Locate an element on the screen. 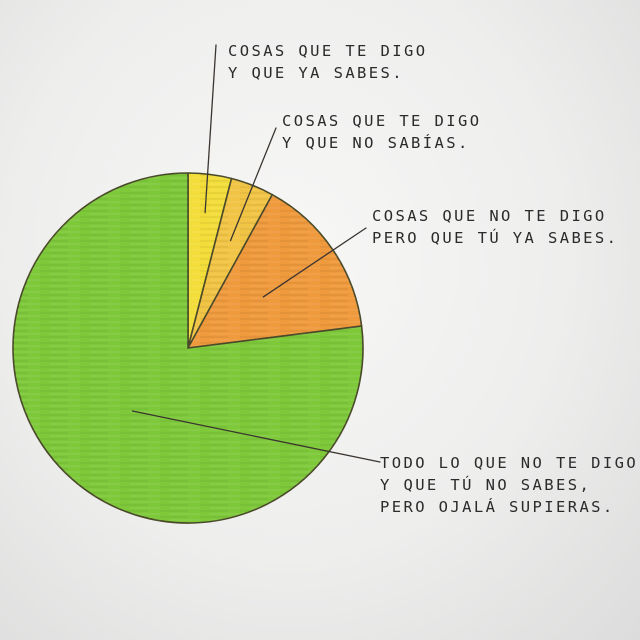  annotation-line: y que no sabías. is located at coordinates (376, 143).